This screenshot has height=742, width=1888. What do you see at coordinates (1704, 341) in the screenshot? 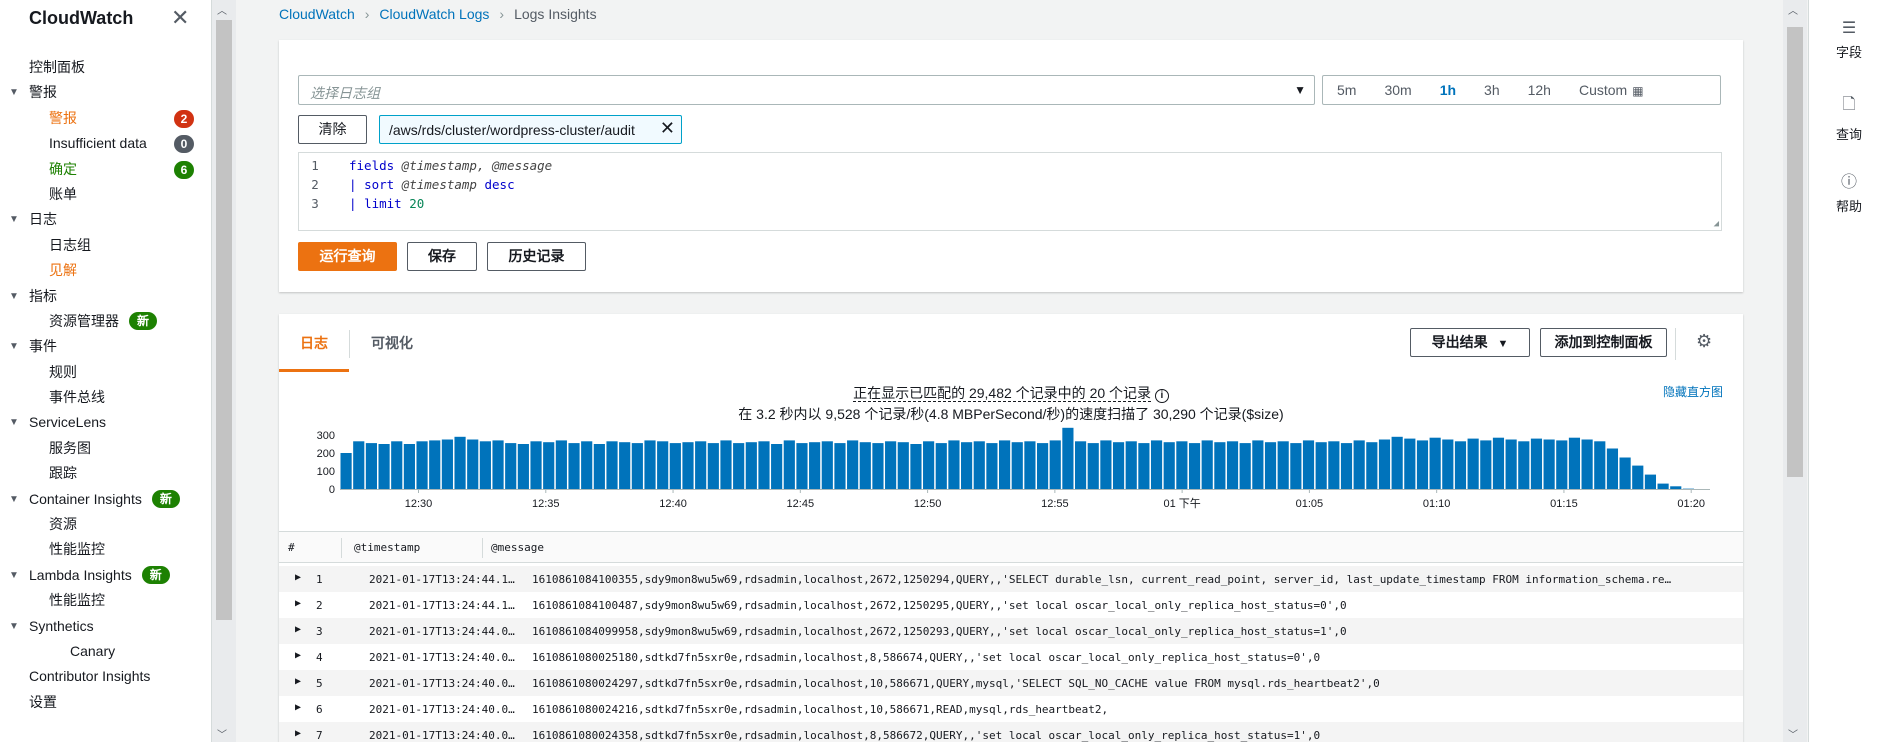
I see `gear-icon: ⚙` at bounding box center [1704, 341].